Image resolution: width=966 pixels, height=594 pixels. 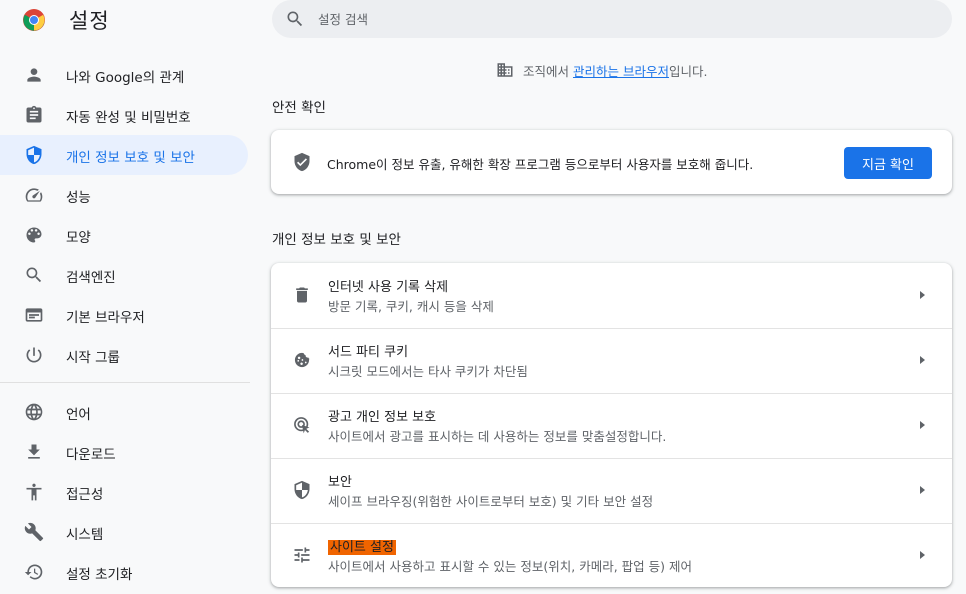 What do you see at coordinates (34, 532) in the screenshot?
I see `wrench-icon` at bounding box center [34, 532].